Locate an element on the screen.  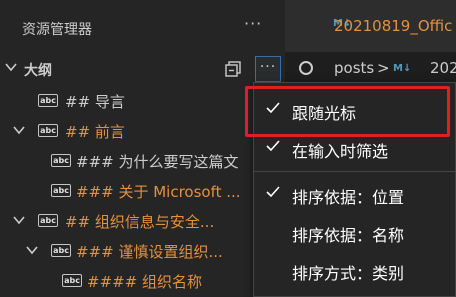
outline-item: abc ## 前言 is located at coordinates (142, 131).